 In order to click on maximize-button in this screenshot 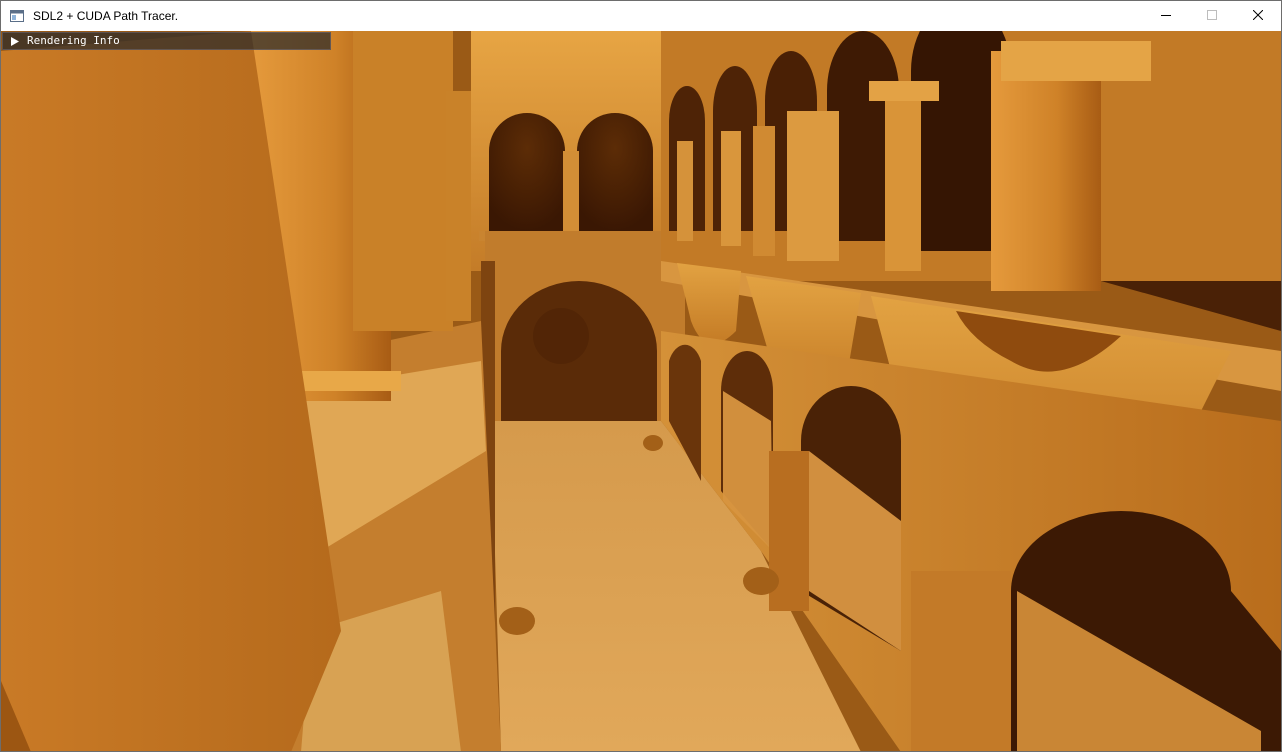, I will do `click(1212, 16)`.